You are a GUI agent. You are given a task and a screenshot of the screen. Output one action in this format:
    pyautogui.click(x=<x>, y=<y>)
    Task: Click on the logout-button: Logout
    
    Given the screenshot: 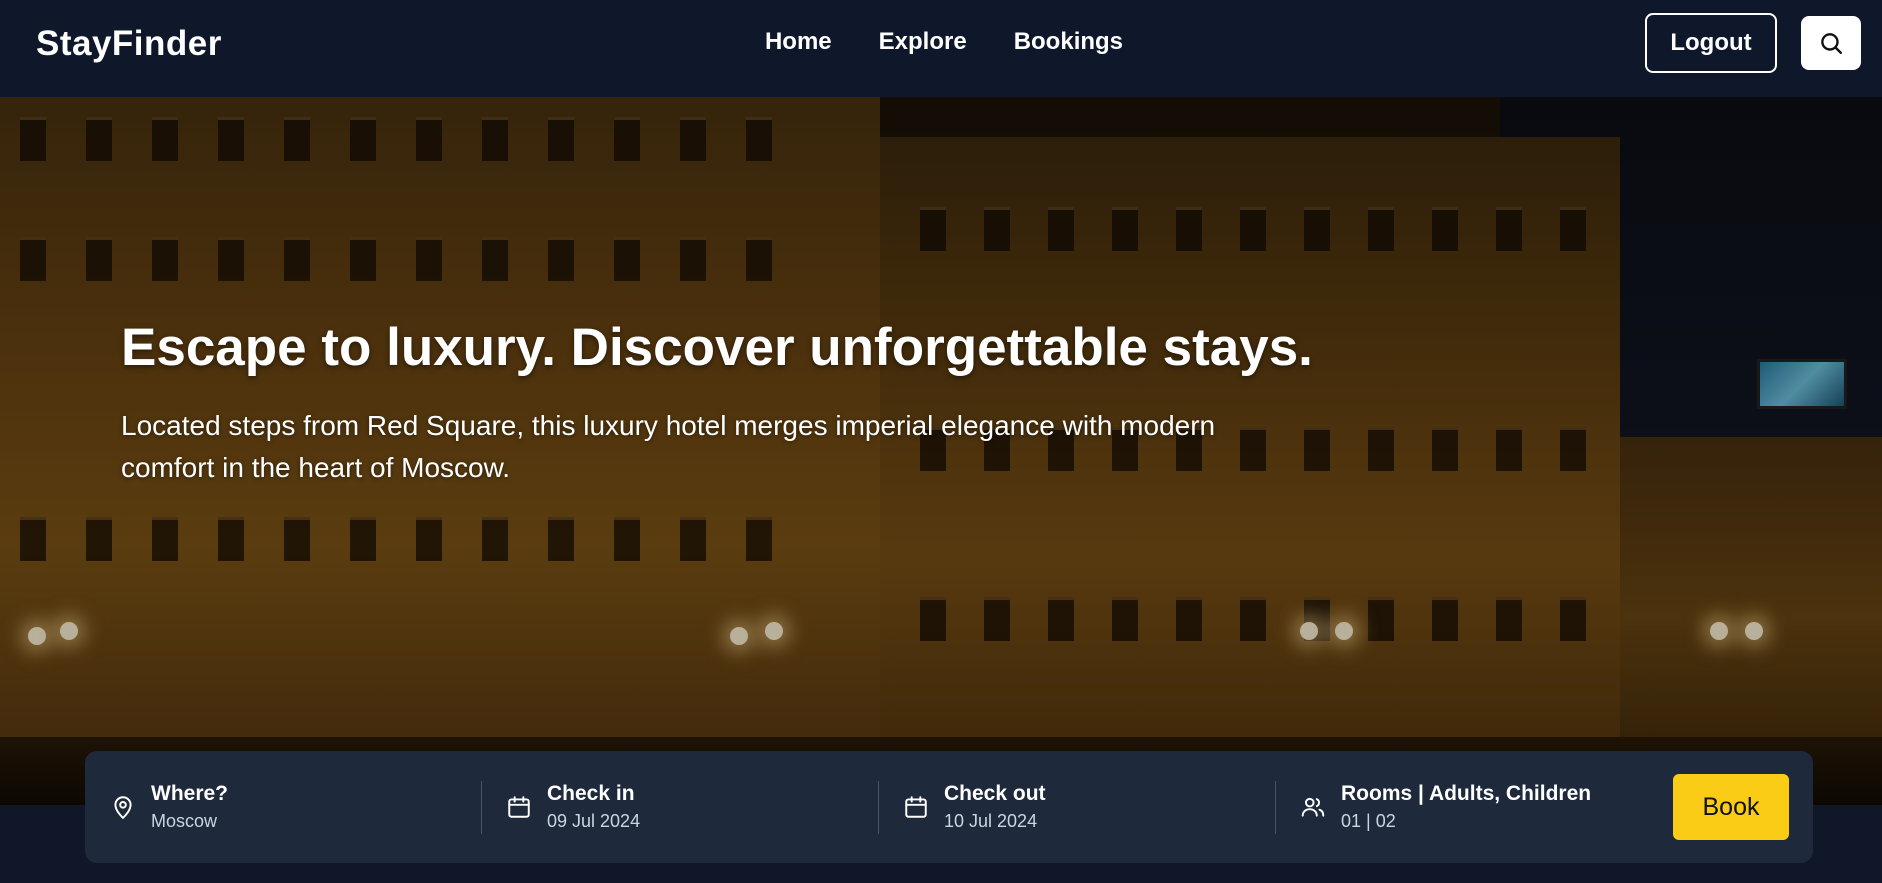 What is the action you would take?
    pyautogui.click(x=1711, y=43)
    